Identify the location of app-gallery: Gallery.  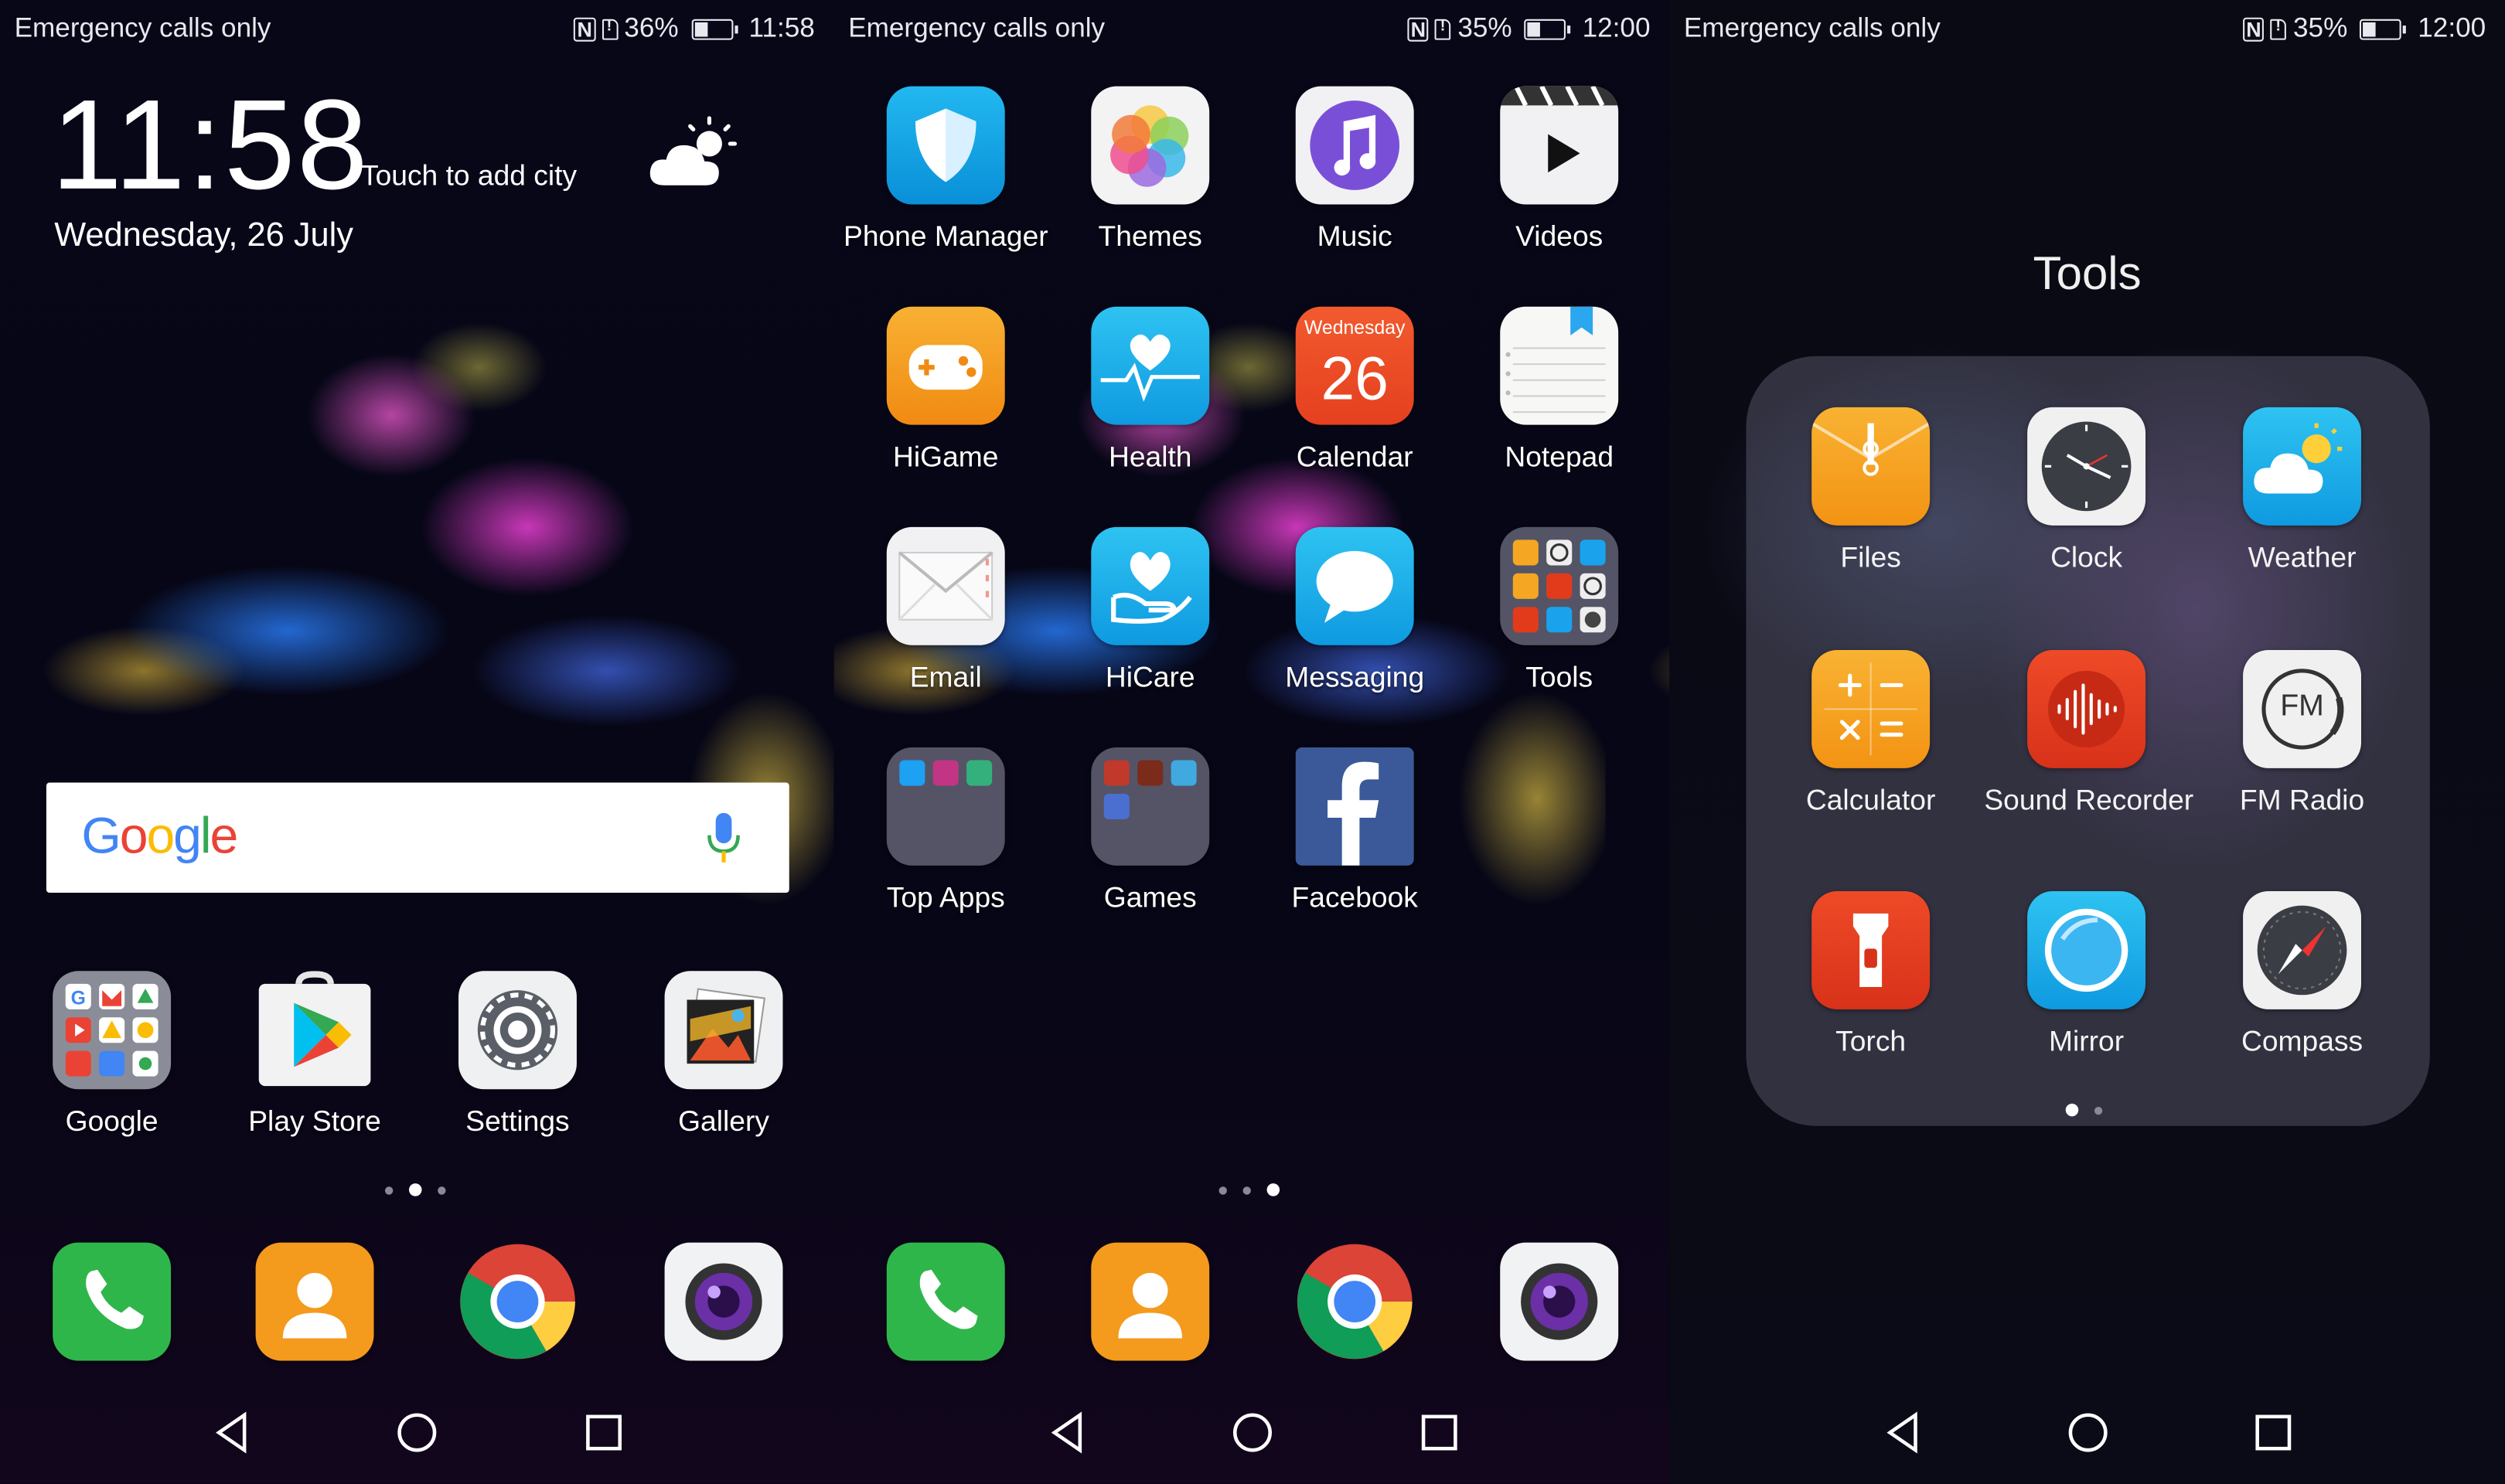
(724, 1055).